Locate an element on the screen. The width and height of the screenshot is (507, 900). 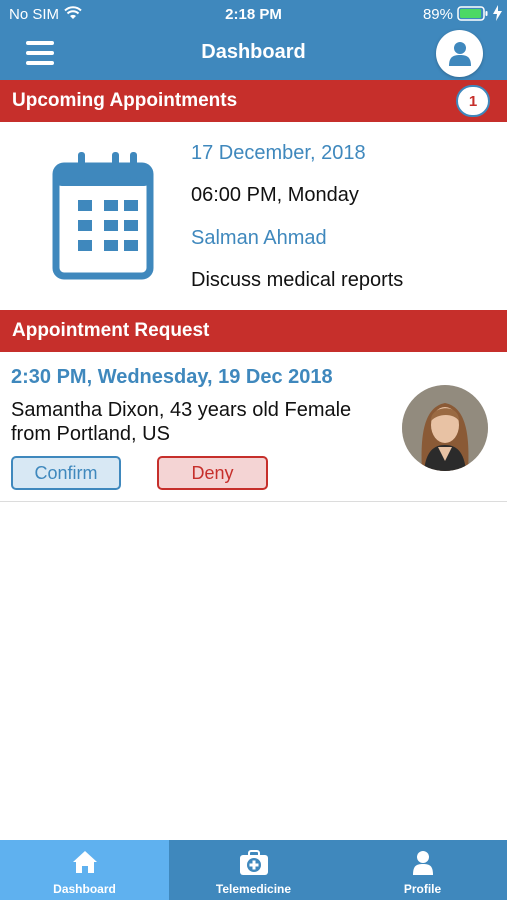
app-header: No SIM 2:18 PM 89% Dashboard is located at coordinates (253, 40).